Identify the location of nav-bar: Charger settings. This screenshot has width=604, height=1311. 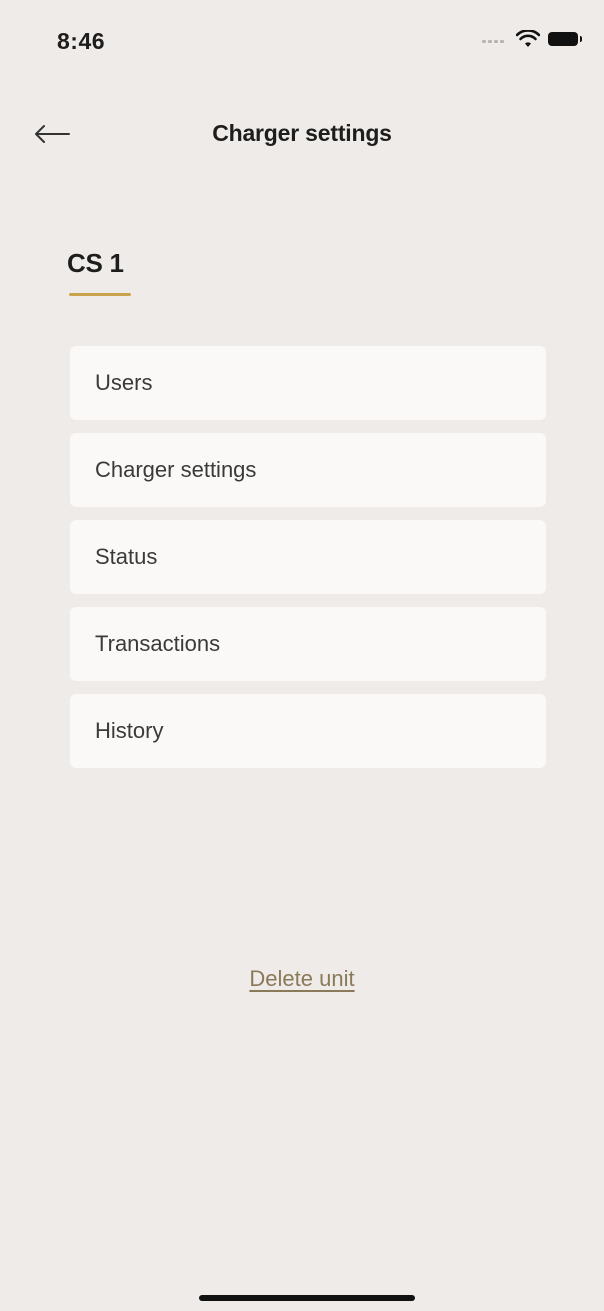
(302, 135).